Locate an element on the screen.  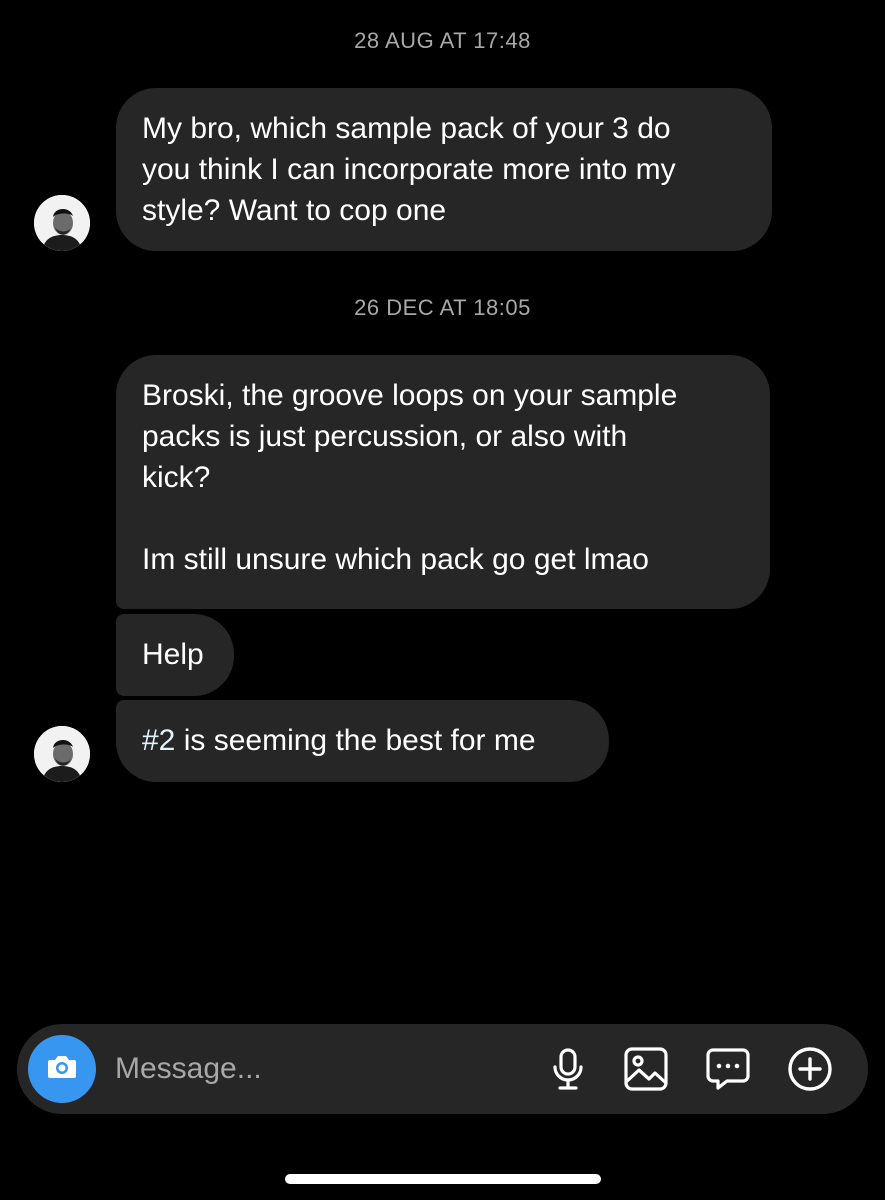
timestamp: 28 AUG AT 17:48 is located at coordinates (442, 40).